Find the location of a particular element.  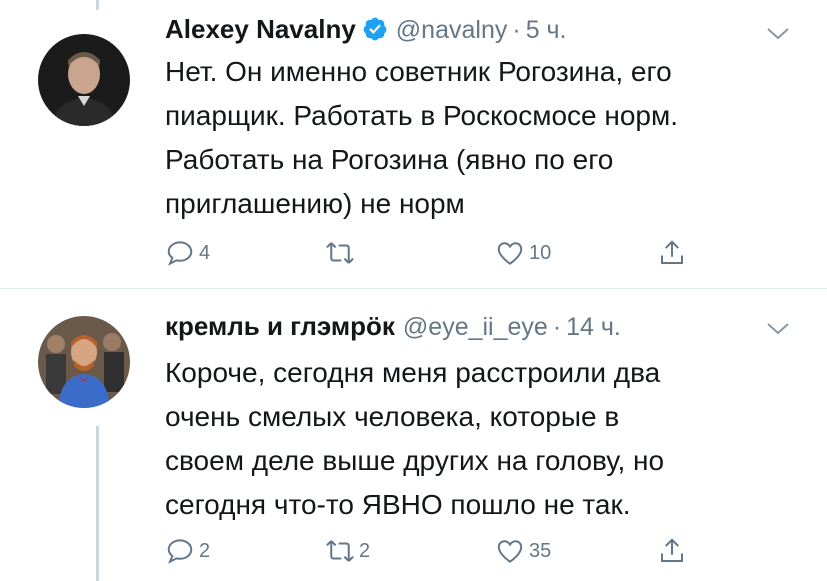

display-name: кремль и глэмрӧк is located at coordinates (280, 326).